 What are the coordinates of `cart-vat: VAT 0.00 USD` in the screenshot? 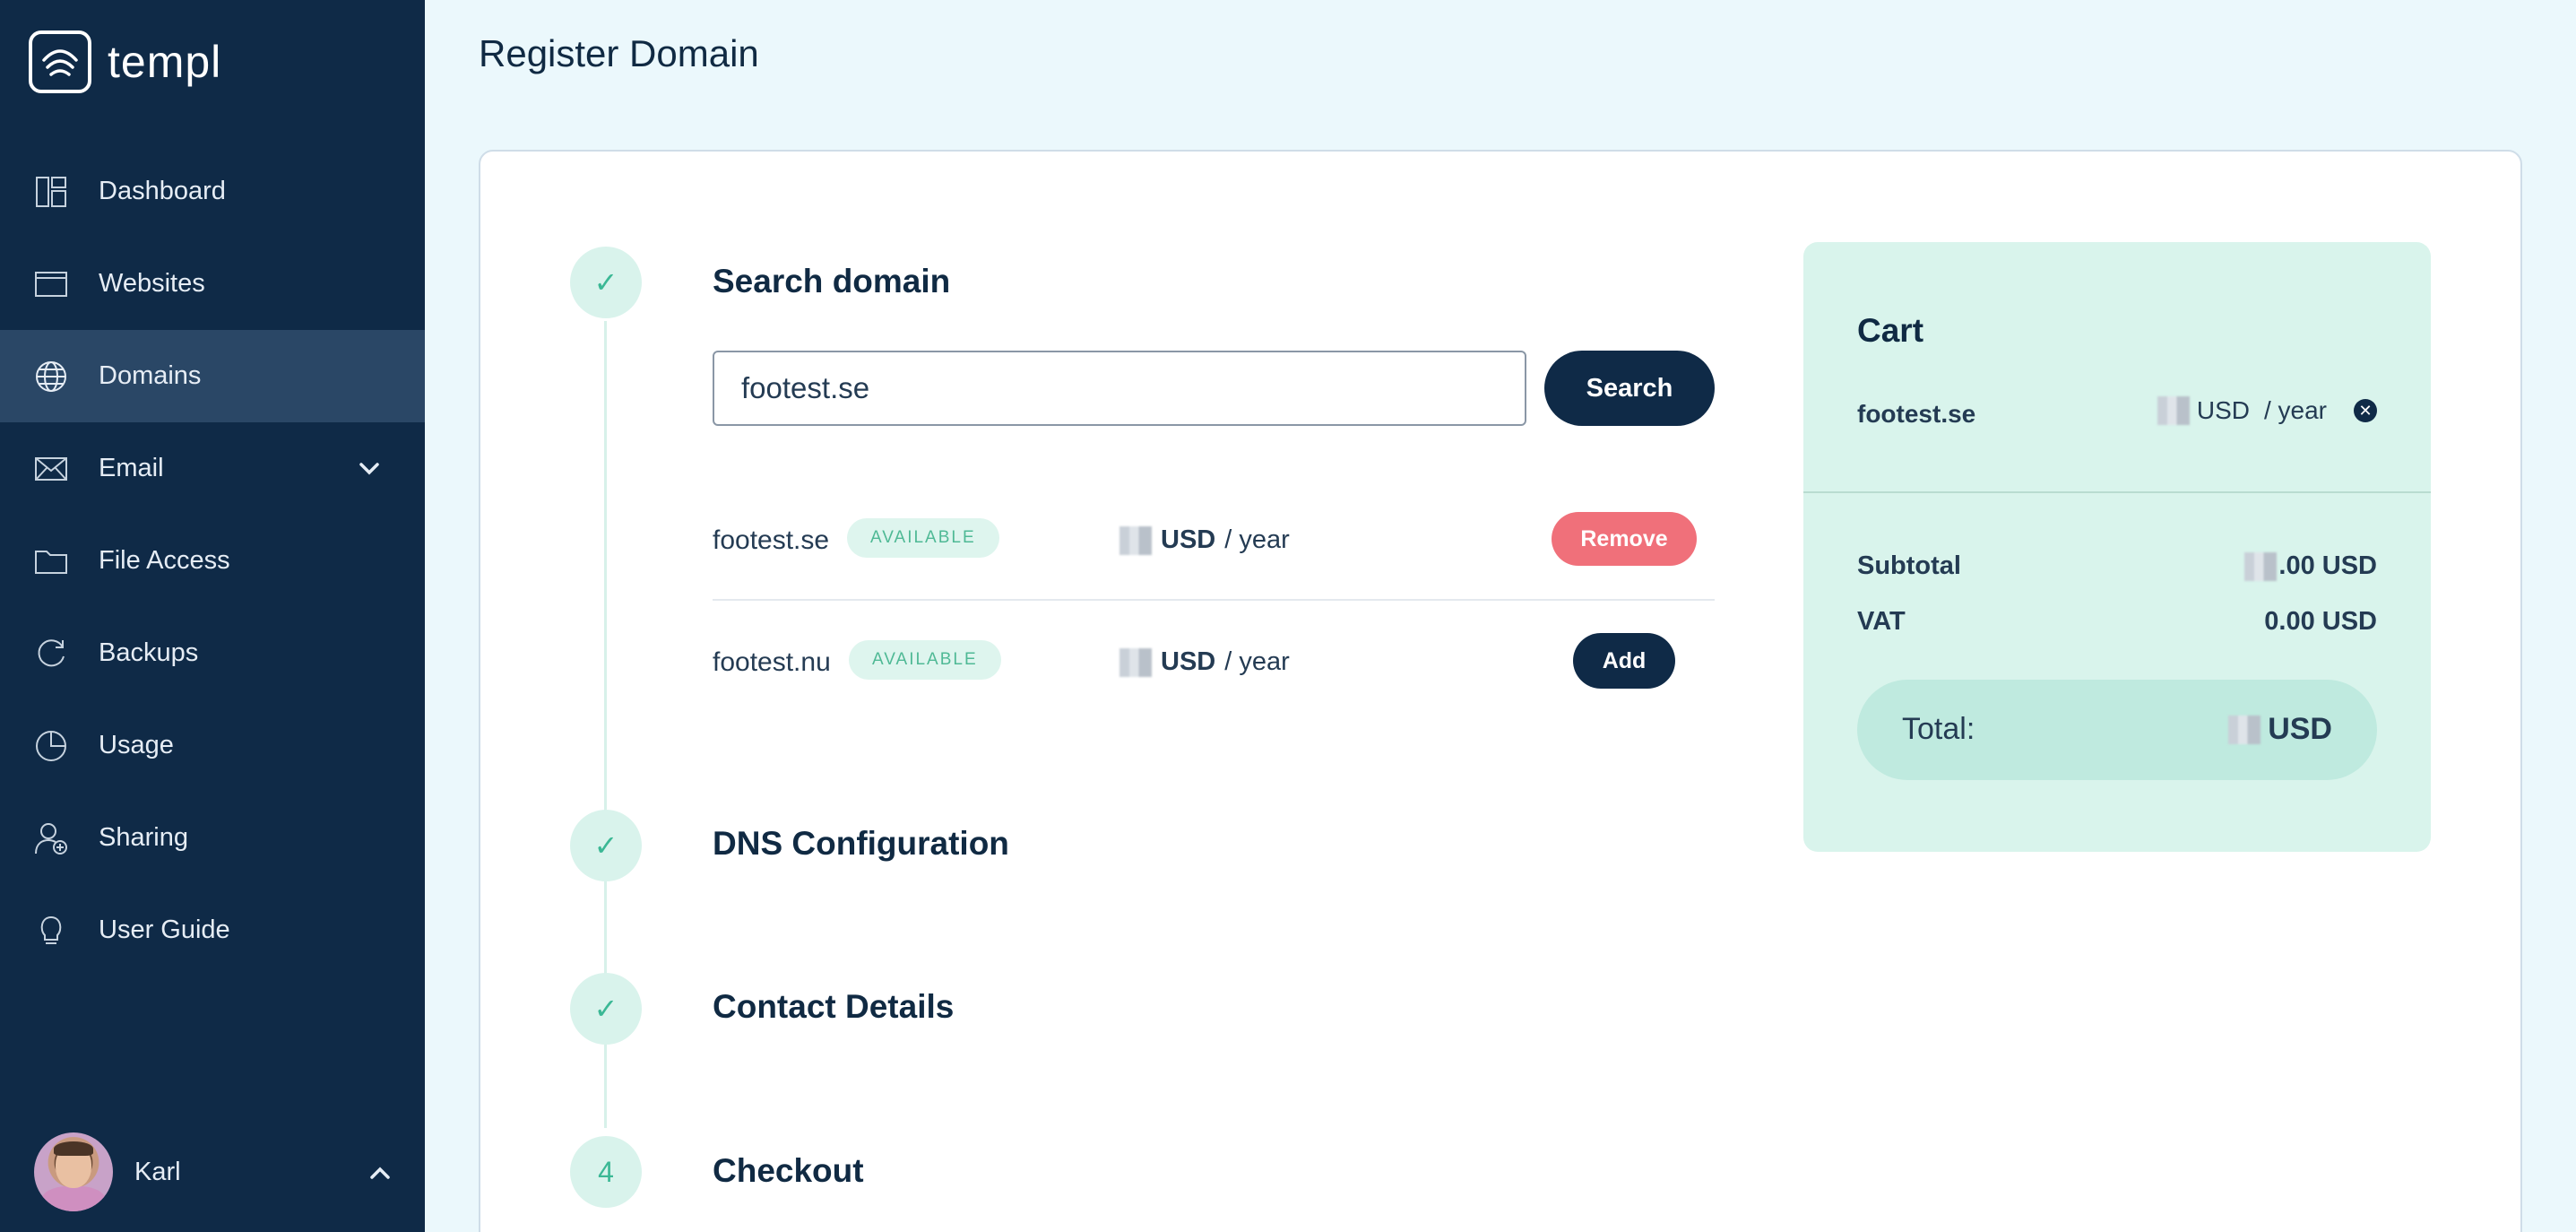 It's located at (2117, 622).